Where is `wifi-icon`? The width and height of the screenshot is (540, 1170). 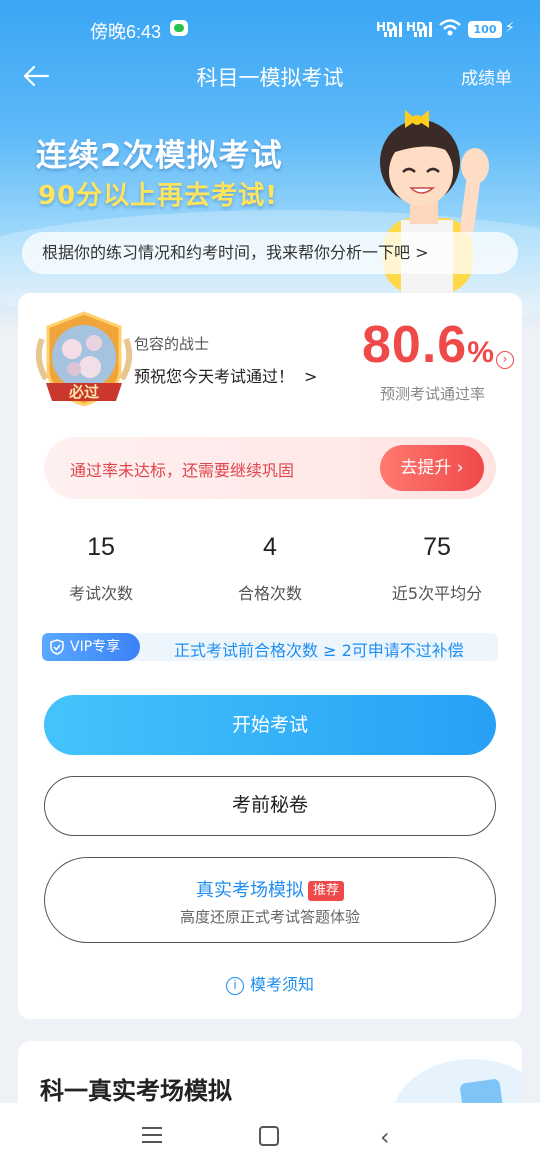
wifi-icon is located at coordinates (450, 30).